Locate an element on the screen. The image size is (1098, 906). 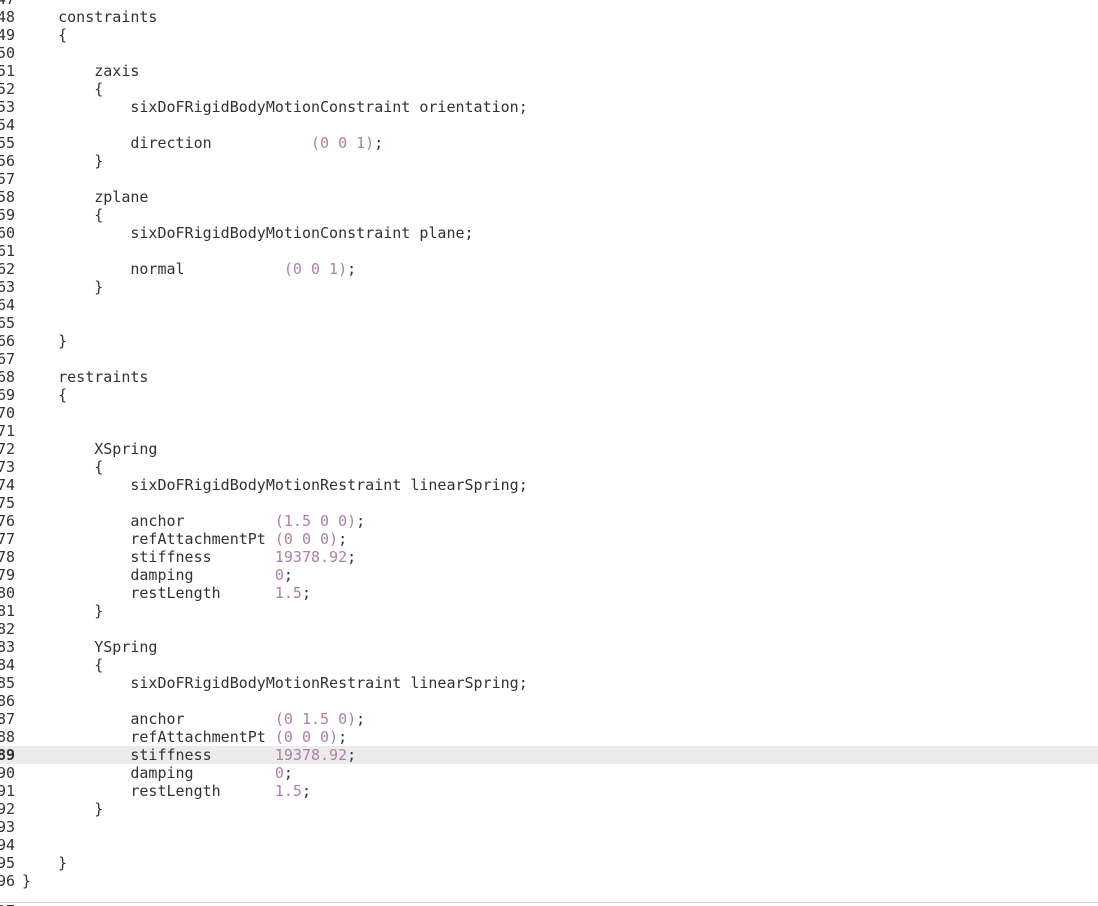
code-line: 51 zaxis is located at coordinates (549, 71).